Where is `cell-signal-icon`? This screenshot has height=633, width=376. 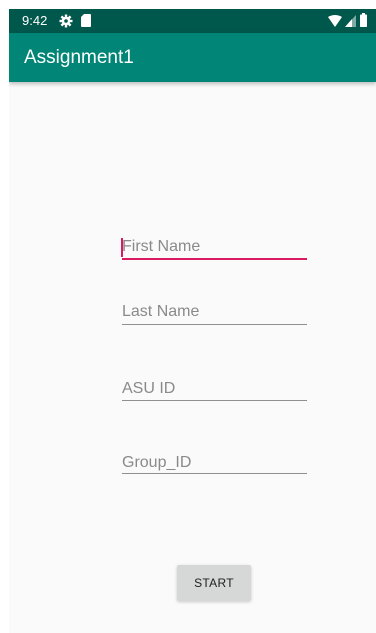 cell-signal-icon is located at coordinates (350, 21).